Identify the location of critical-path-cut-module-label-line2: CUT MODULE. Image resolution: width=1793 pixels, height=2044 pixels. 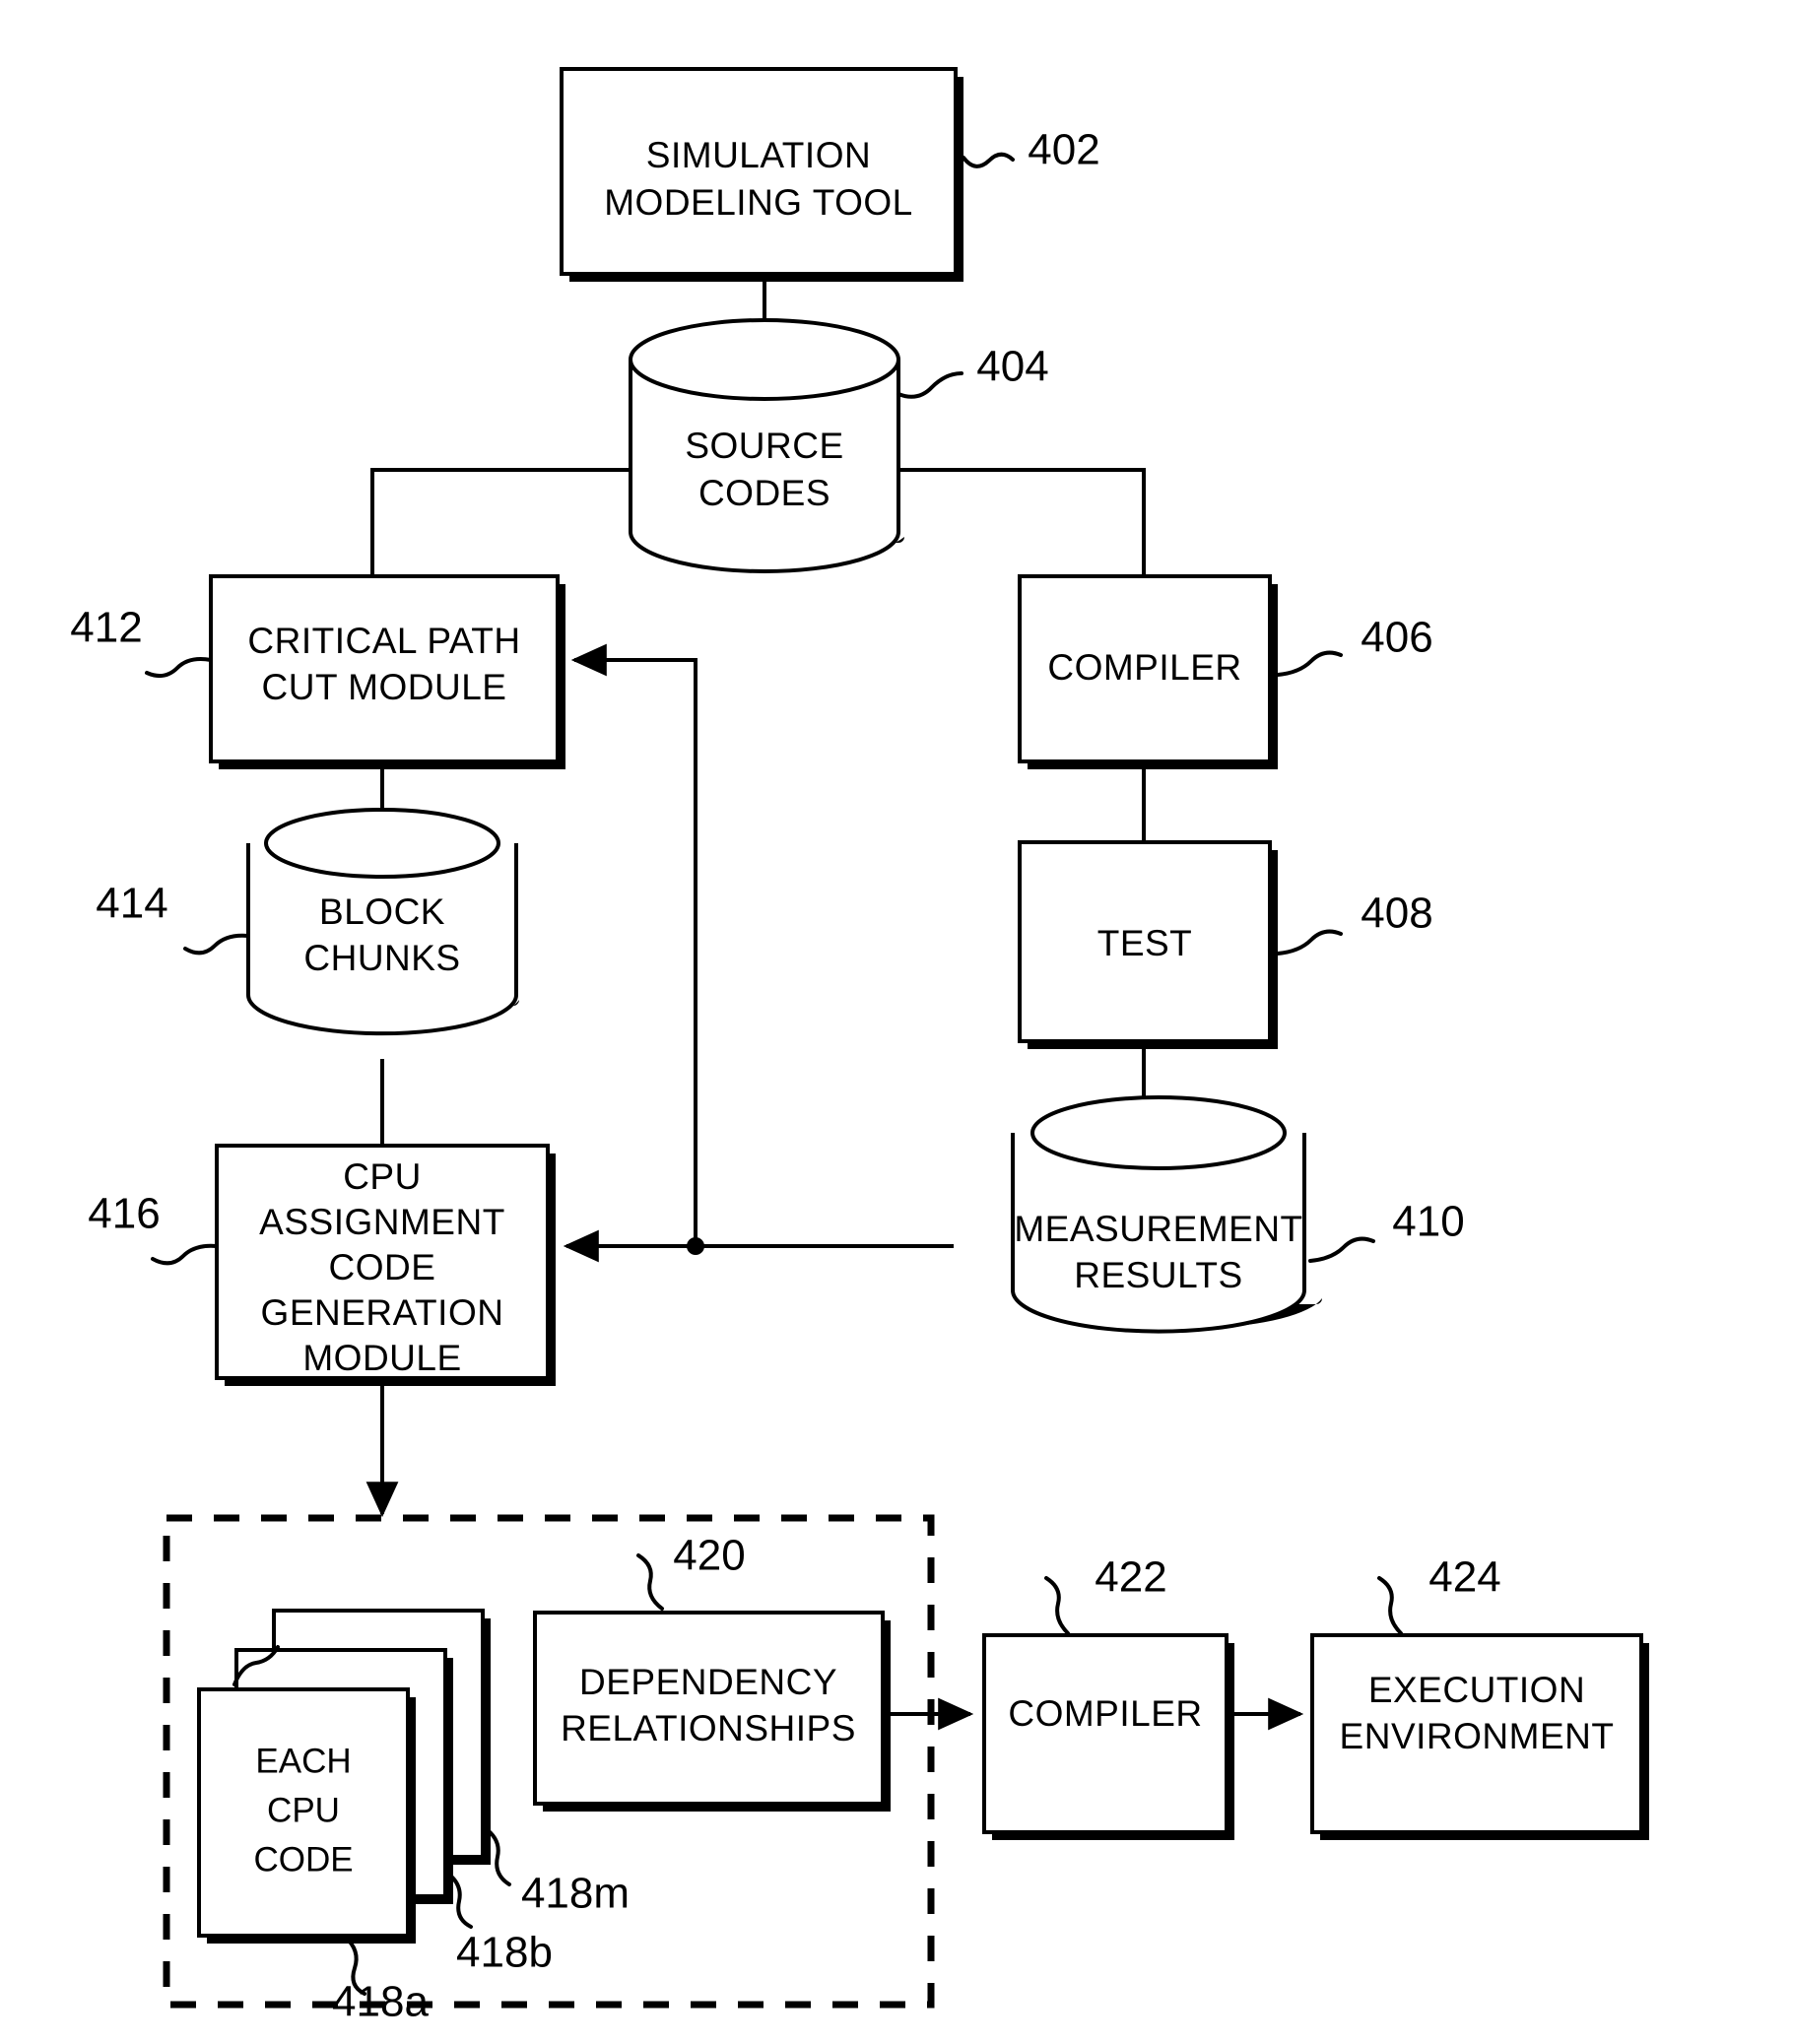
(384, 687).